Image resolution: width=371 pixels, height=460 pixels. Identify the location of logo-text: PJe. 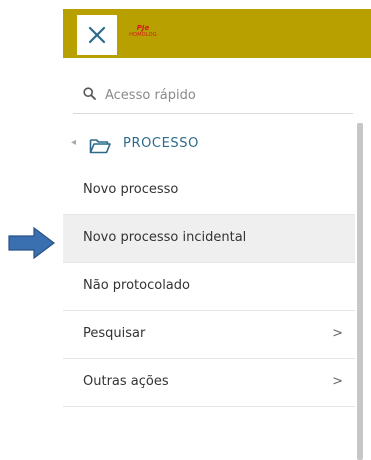
(143, 28).